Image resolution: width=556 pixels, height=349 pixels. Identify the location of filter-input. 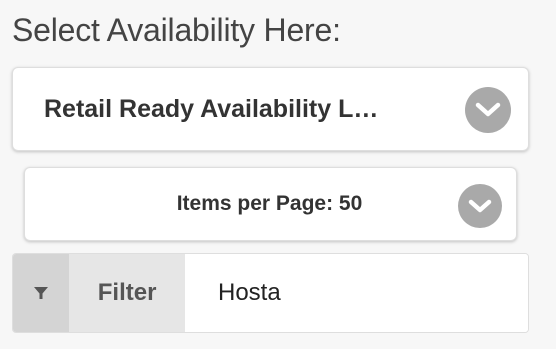
(356, 293).